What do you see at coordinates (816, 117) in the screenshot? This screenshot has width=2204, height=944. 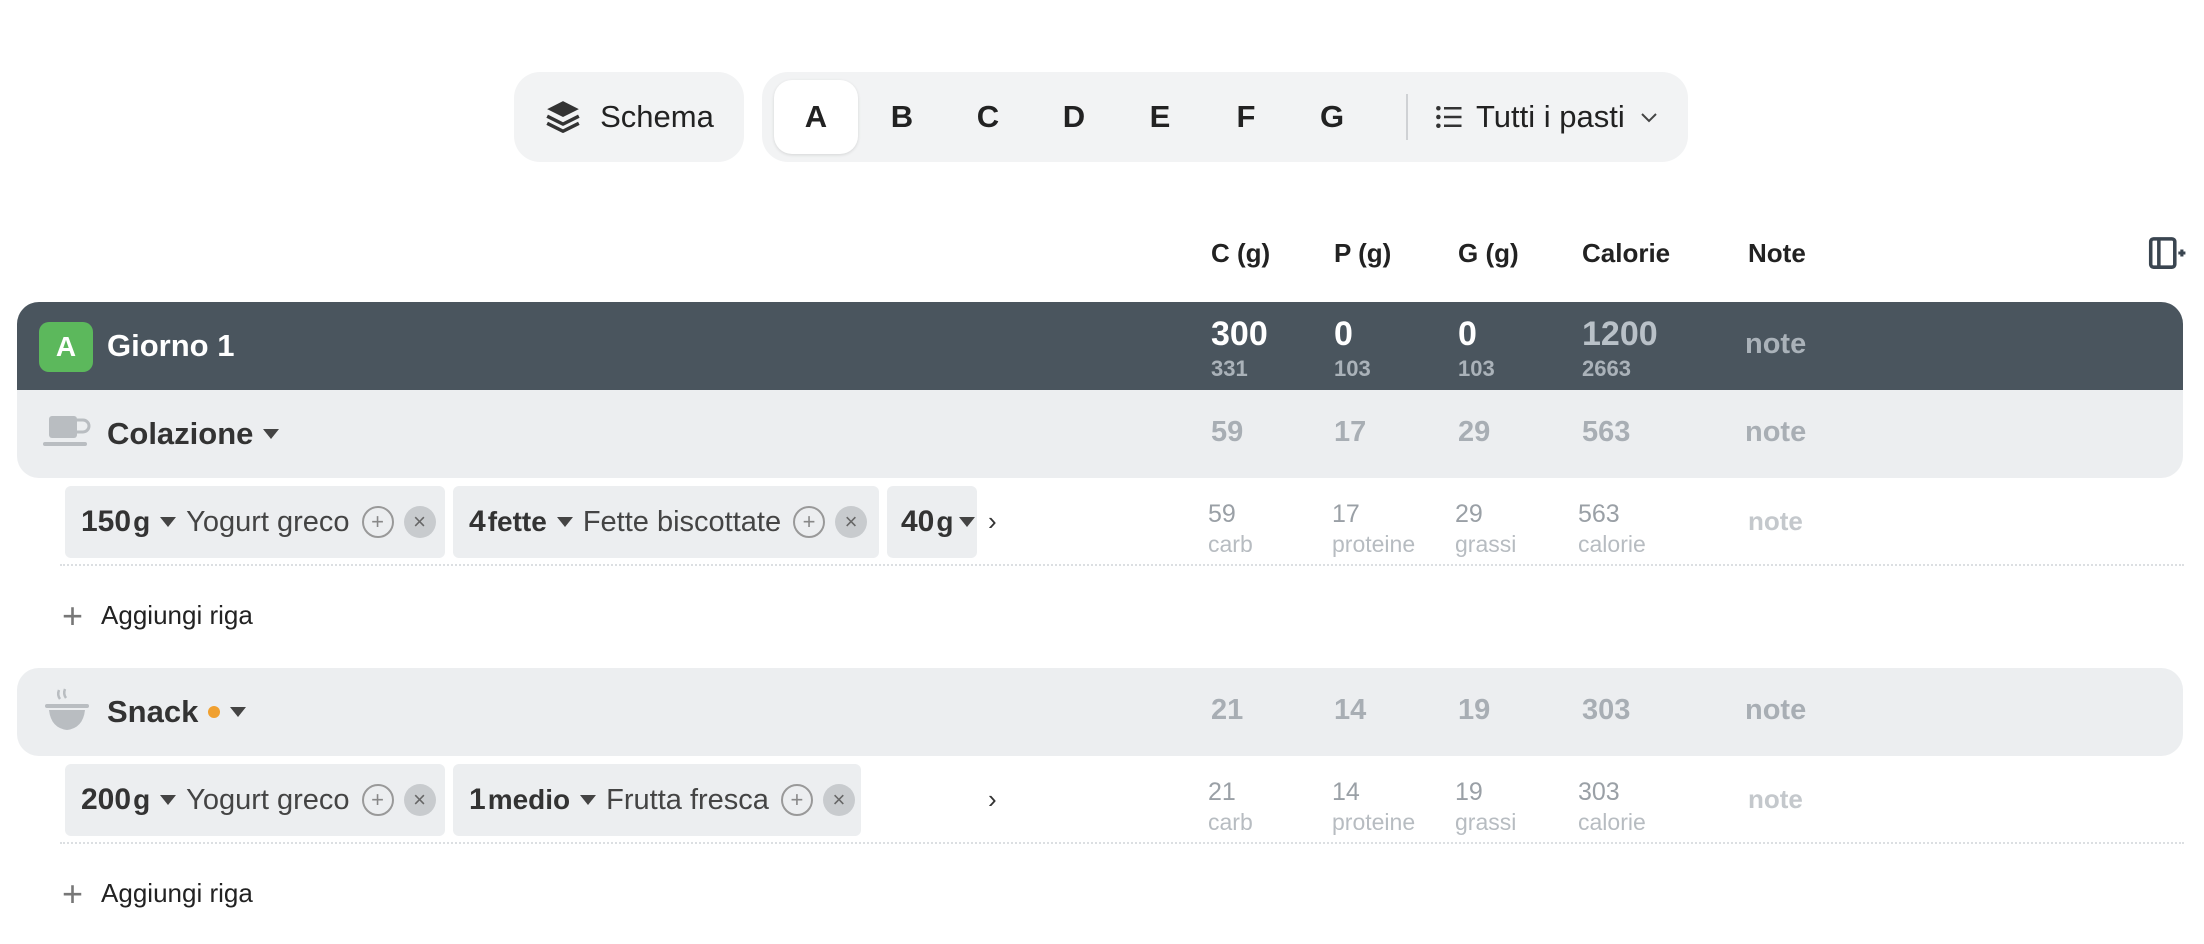 I see `tab-day-a: A` at bounding box center [816, 117].